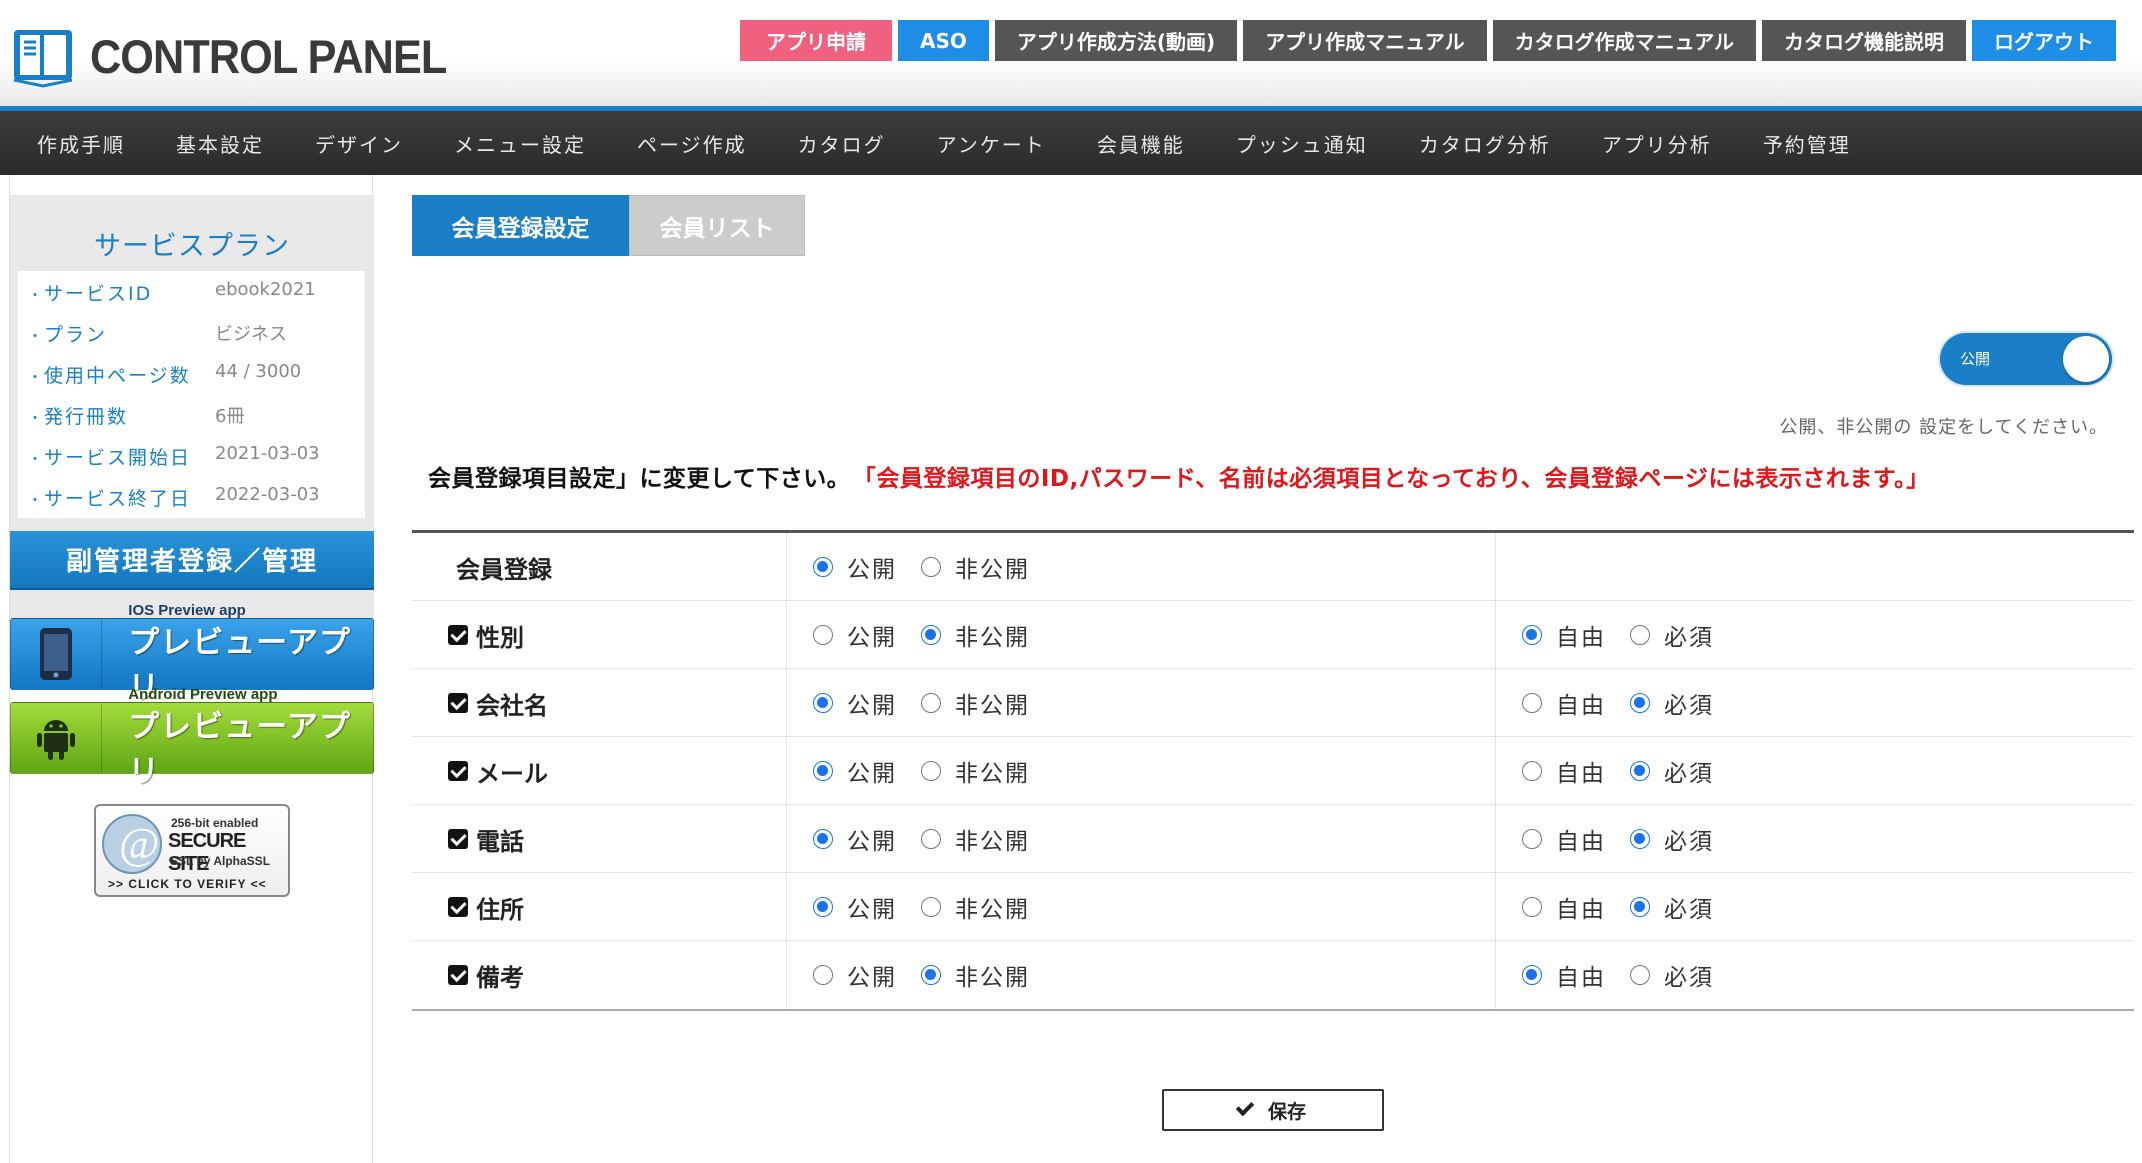 Image resolution: width=2142 pixels, height=1163 pixels. I want to click on publish-toggle: 公開, so click(2026, 359).